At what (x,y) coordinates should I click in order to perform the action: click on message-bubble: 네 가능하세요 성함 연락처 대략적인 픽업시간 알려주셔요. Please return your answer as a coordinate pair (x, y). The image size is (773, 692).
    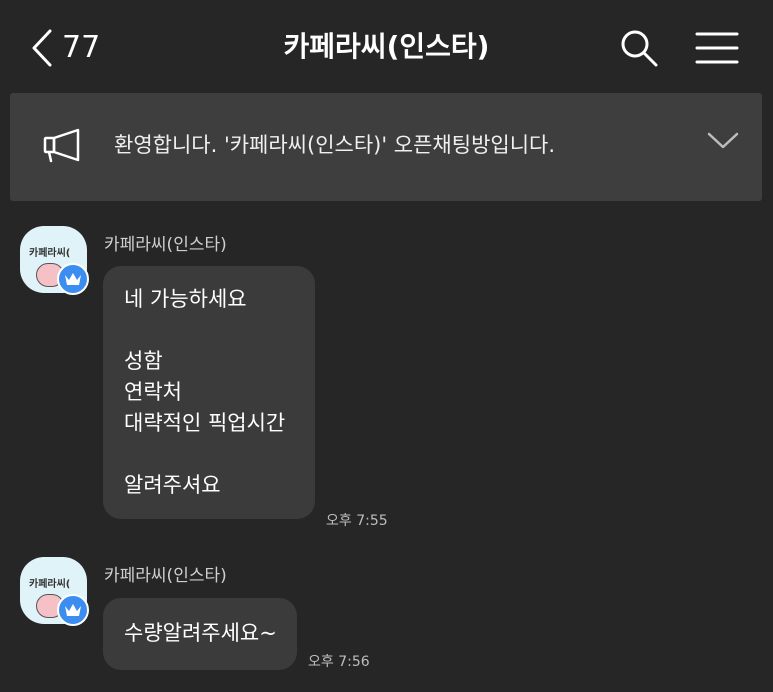
    Looking at the image, I should click on (209, 392).